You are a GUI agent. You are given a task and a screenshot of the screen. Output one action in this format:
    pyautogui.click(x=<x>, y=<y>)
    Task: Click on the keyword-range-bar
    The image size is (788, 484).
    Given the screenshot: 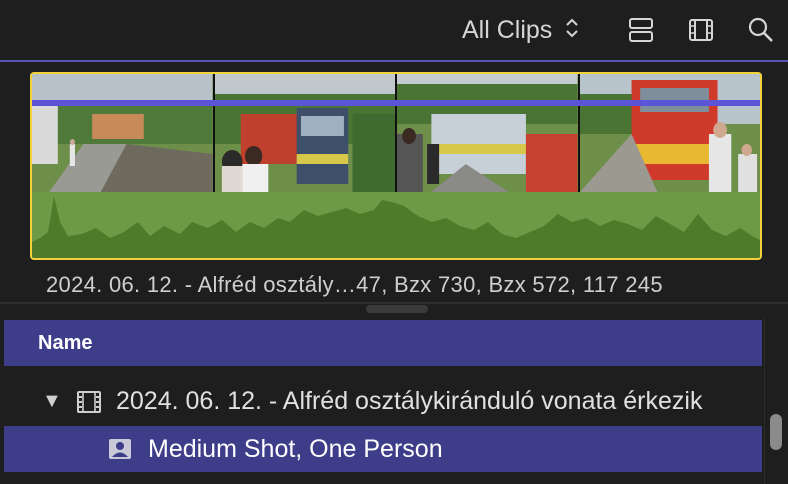 What is the action you would take?
    pyautogui.click(x=396, y=103)
    